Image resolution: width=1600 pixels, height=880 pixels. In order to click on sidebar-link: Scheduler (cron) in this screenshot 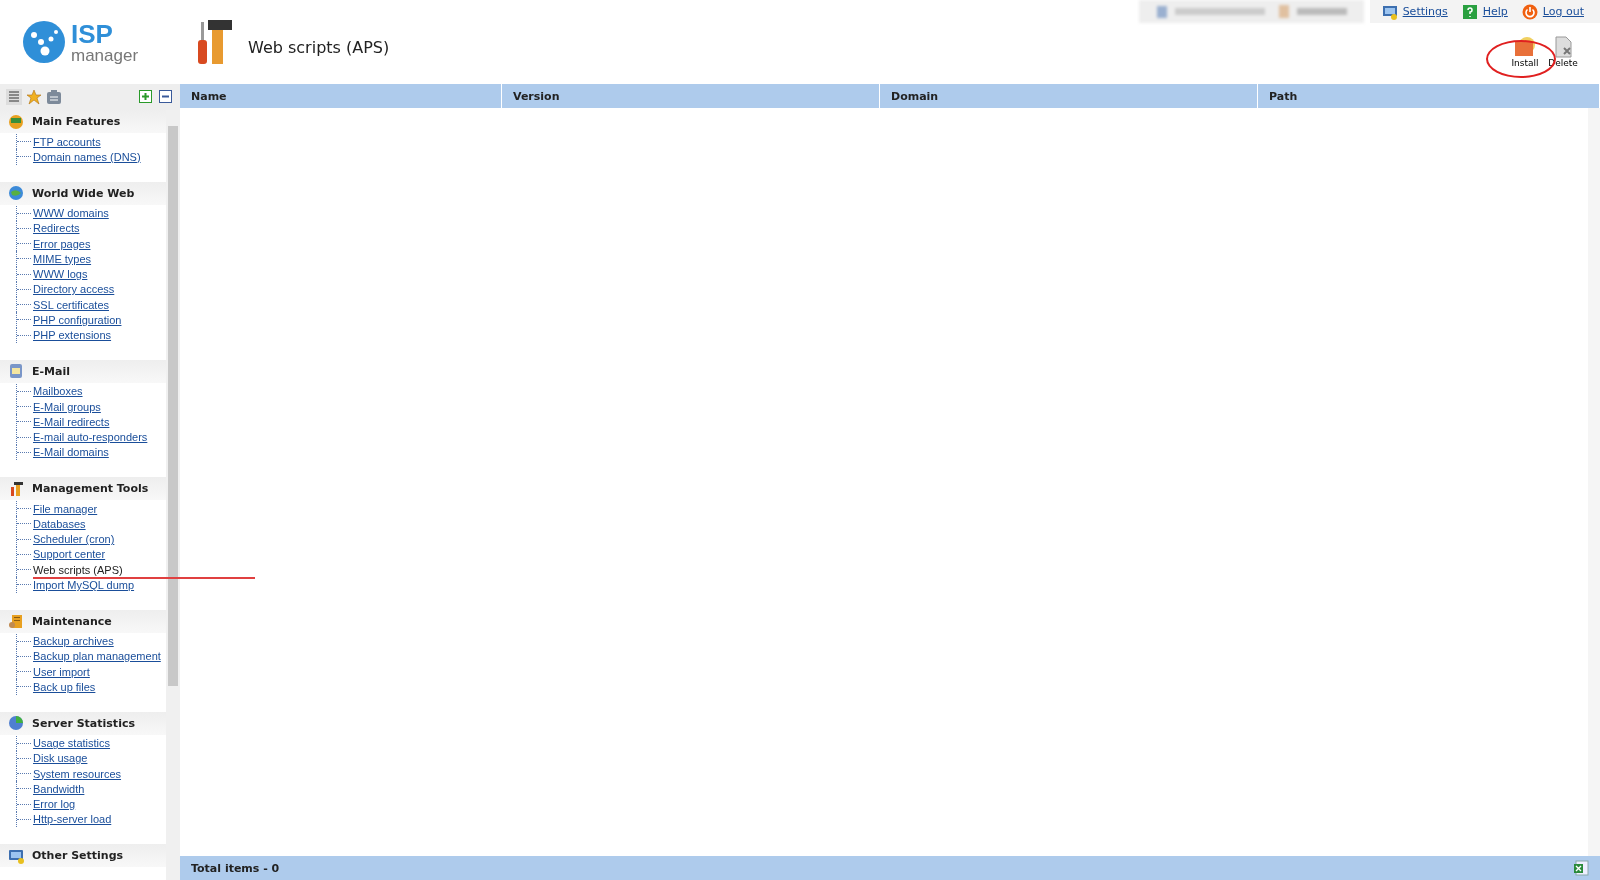, I will do `click(74, 539)`.